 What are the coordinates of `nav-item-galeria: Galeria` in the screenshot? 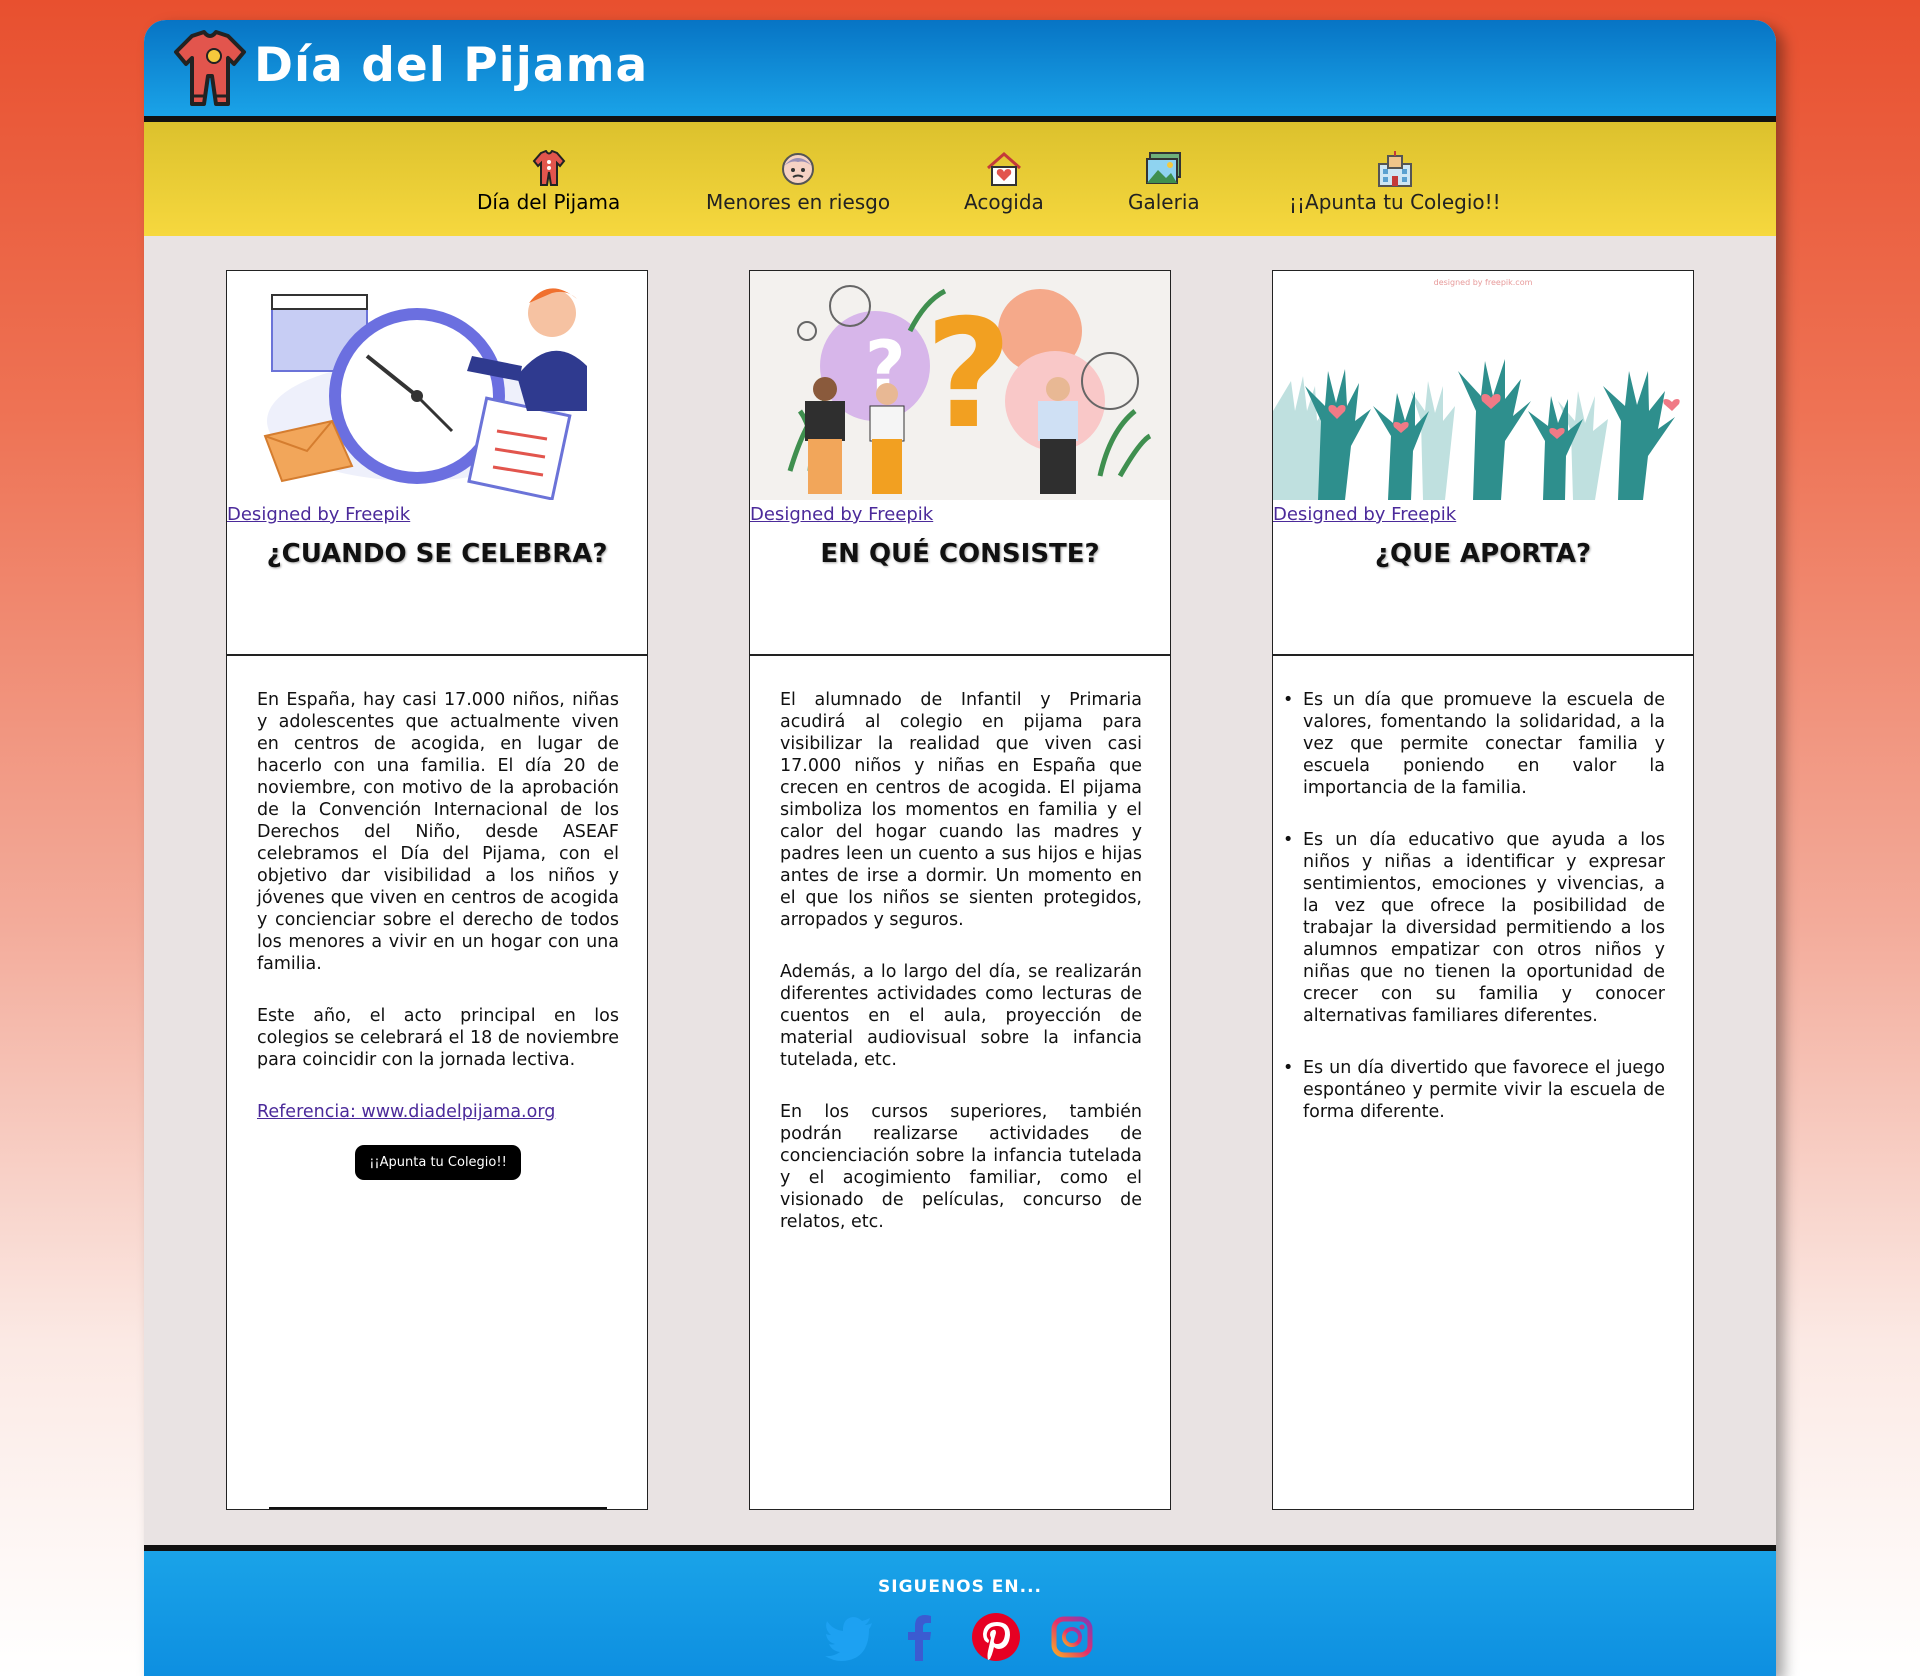 It's located at (1164, 182).